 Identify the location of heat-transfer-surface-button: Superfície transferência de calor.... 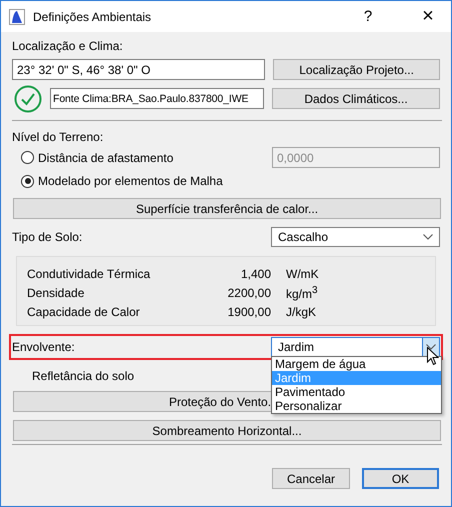
(227, 208).